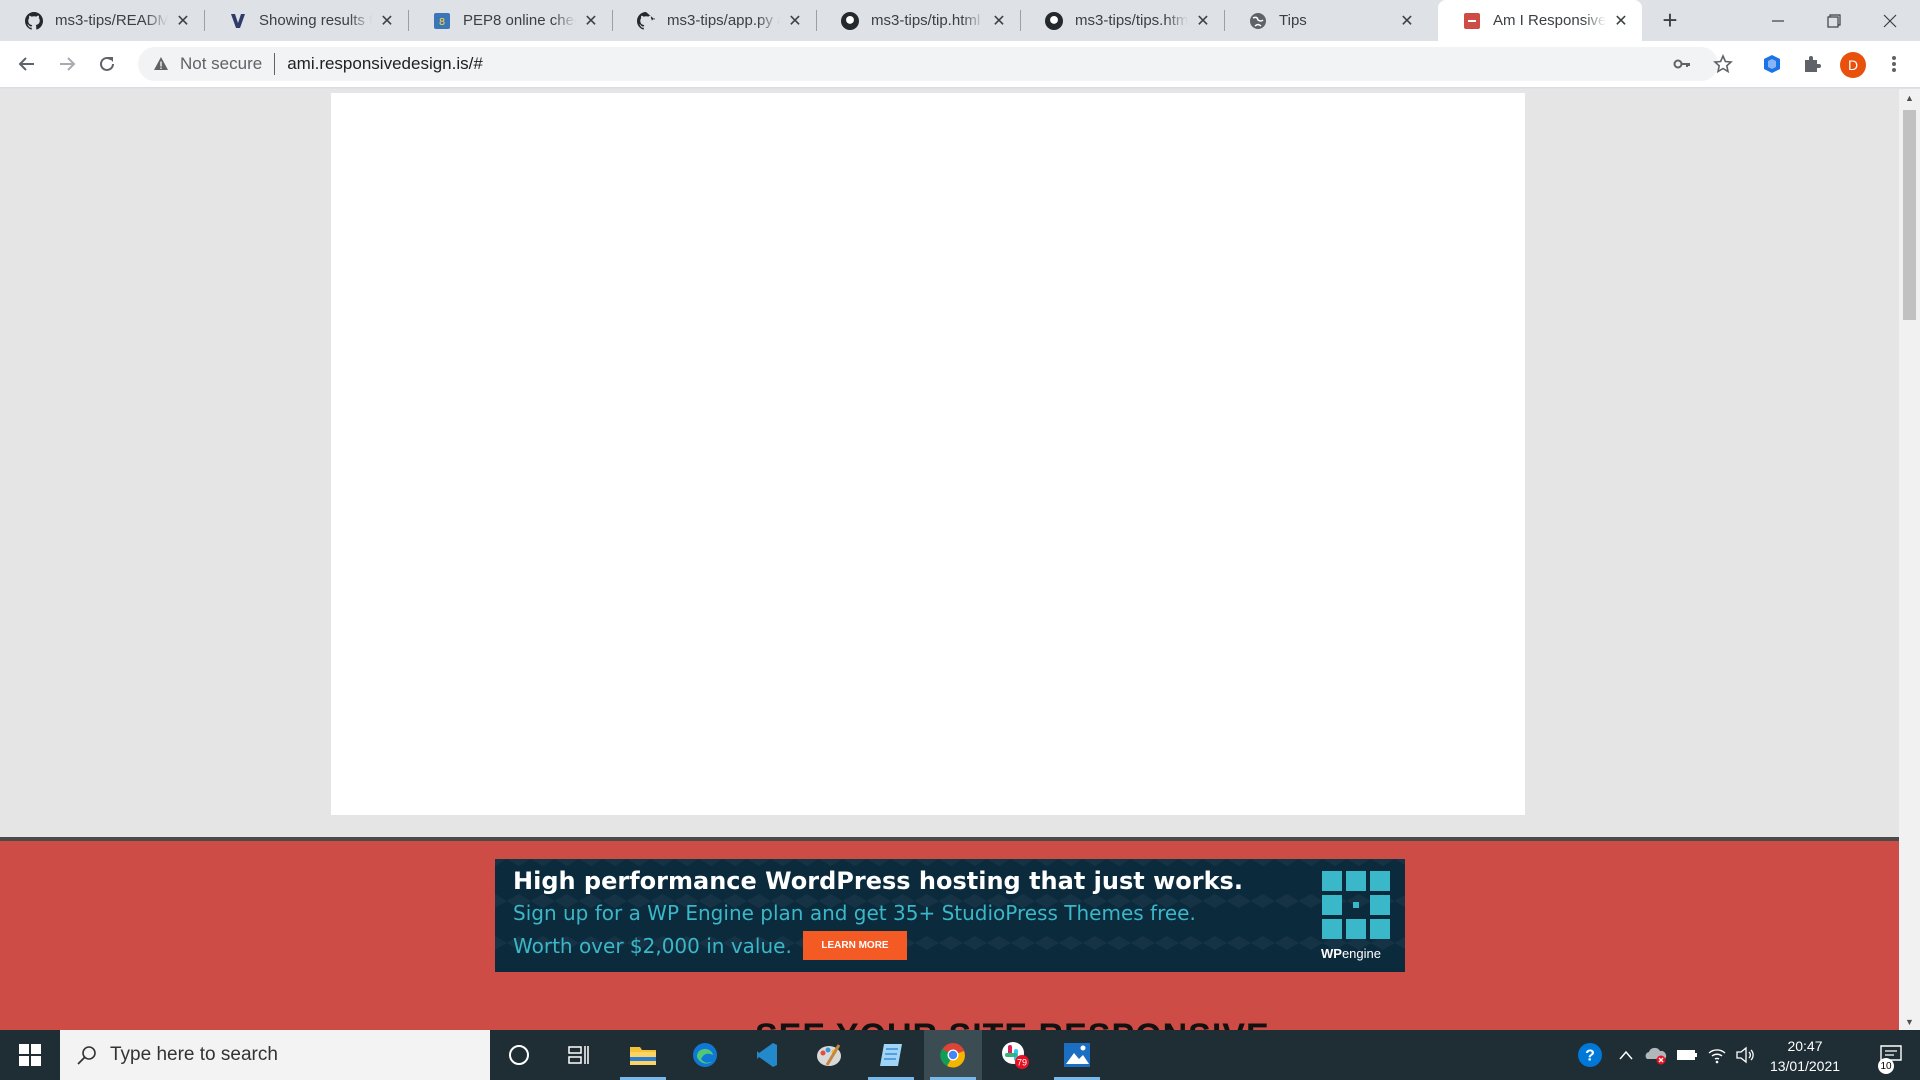 This screenshot has width=1920, height=1080. I want to click on logo-prefix: WP, so click(1331, 953).